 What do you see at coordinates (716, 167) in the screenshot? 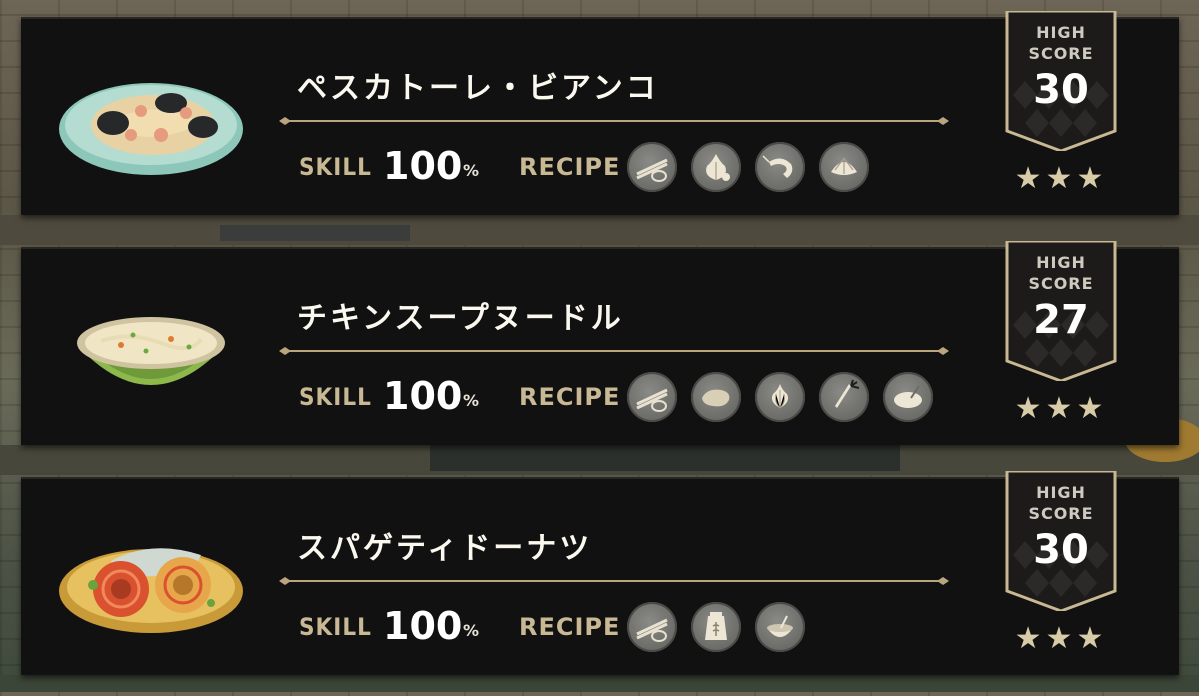
I see `garlic-icon` at bounding box center [716, 167].